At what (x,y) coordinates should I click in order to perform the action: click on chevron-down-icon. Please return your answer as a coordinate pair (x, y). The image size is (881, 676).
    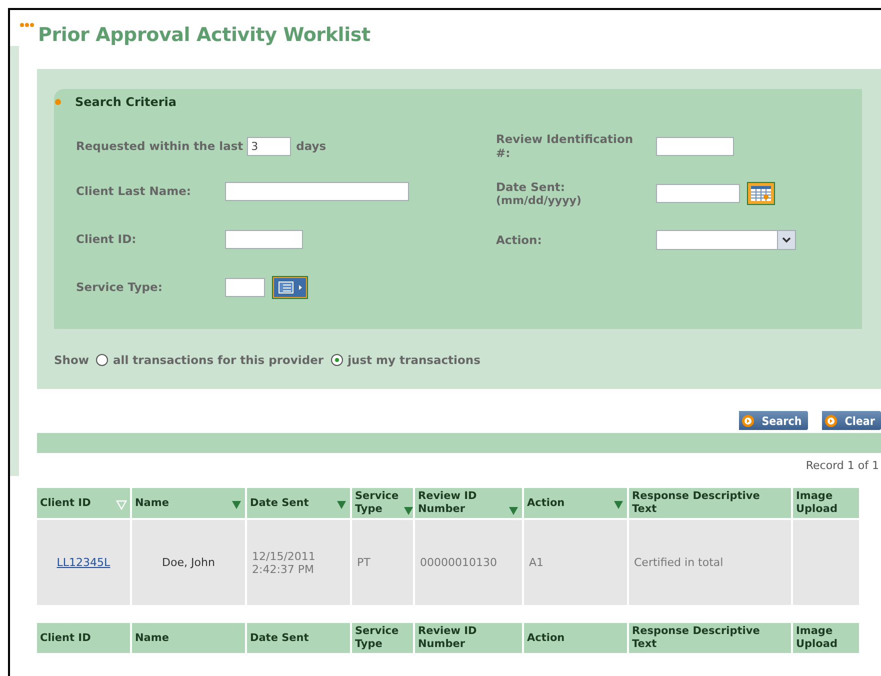
    Looking at the image, I should click on (786, 240).